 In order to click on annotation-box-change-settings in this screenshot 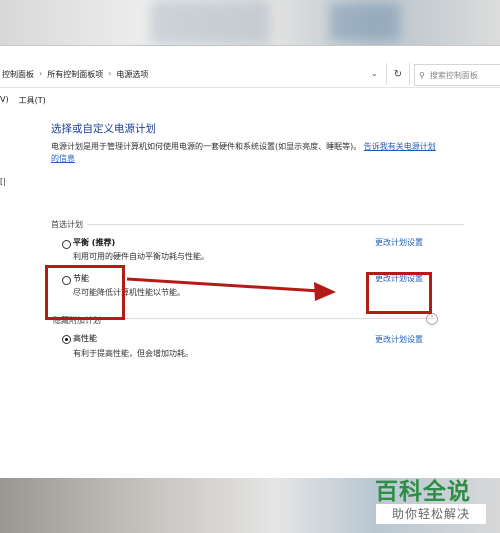, I will do `click(399, 293)`.